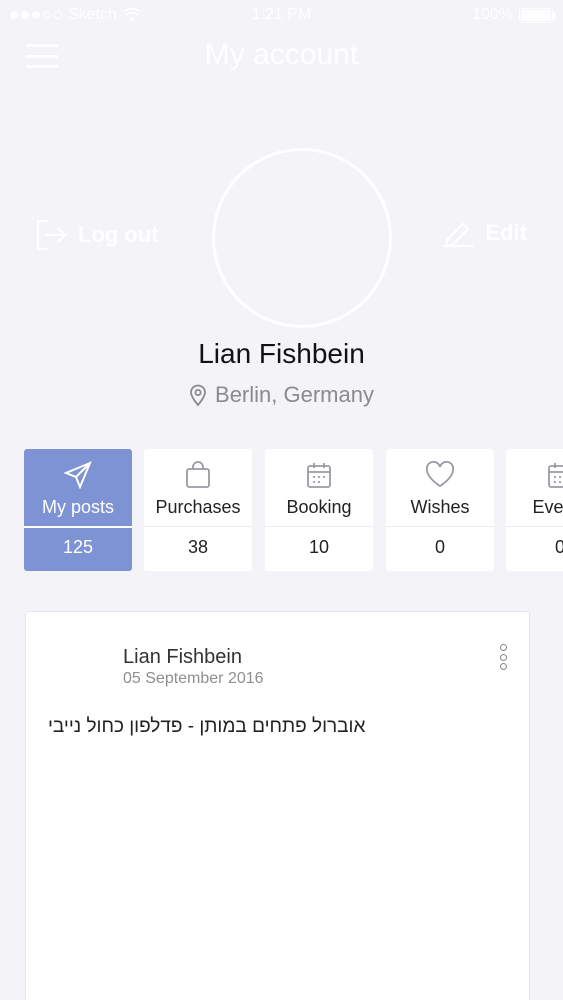 This screenshot has width=563, height=1000. I want to click on logout-label: Log out, so click(118, 234).